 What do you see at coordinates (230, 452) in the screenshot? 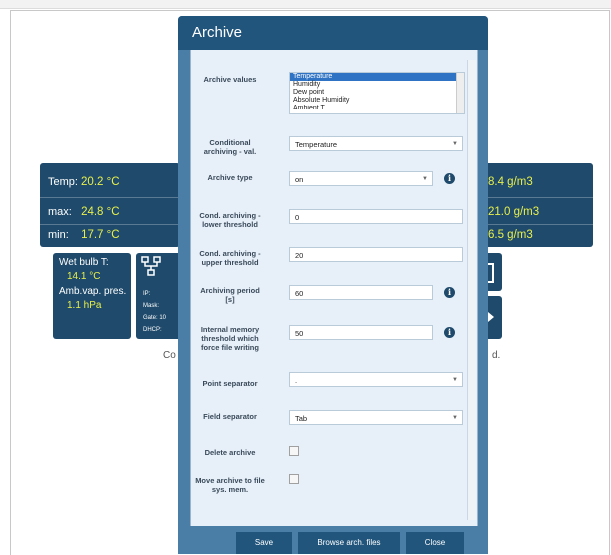
I see `delete-archive-label: Delete archive` at bounding box center [230, 452].